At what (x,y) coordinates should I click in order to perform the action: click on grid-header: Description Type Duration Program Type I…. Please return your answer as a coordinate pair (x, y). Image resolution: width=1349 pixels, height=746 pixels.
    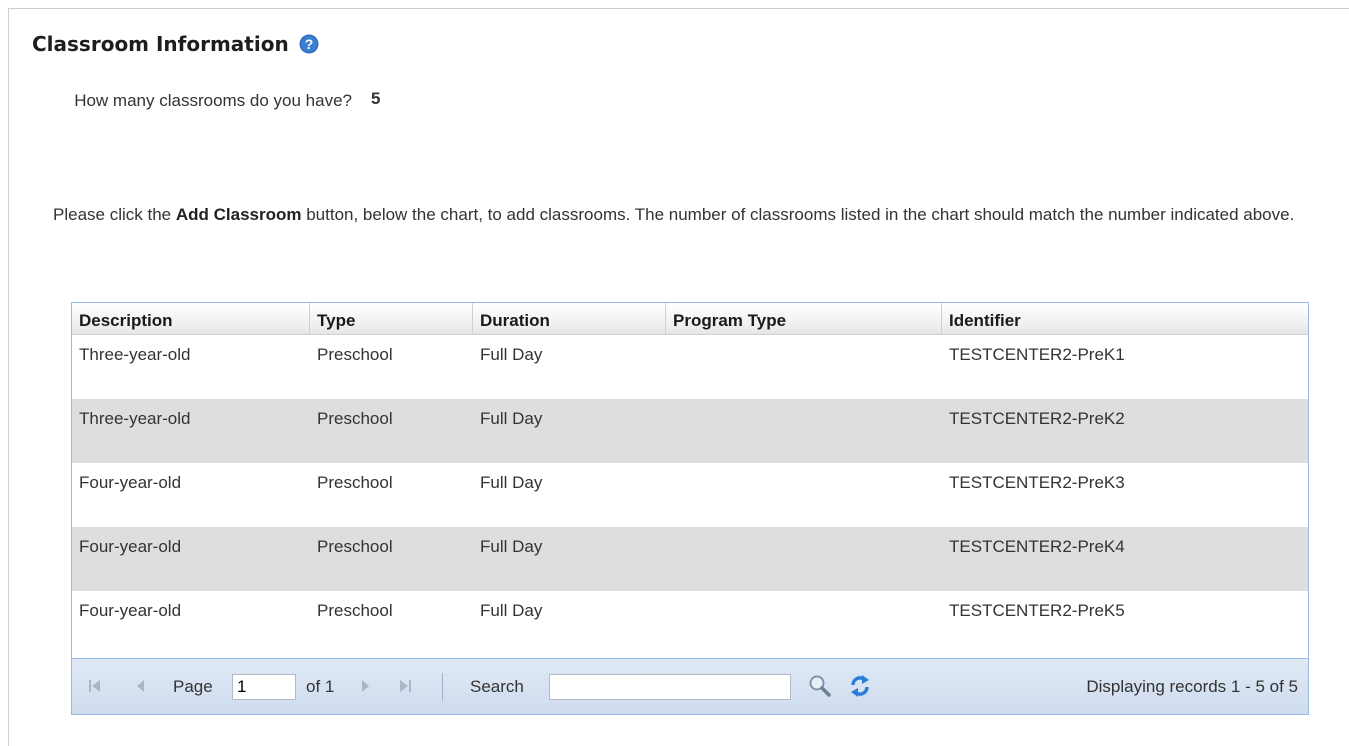
    Looking at the image, I should click on (690, 319).